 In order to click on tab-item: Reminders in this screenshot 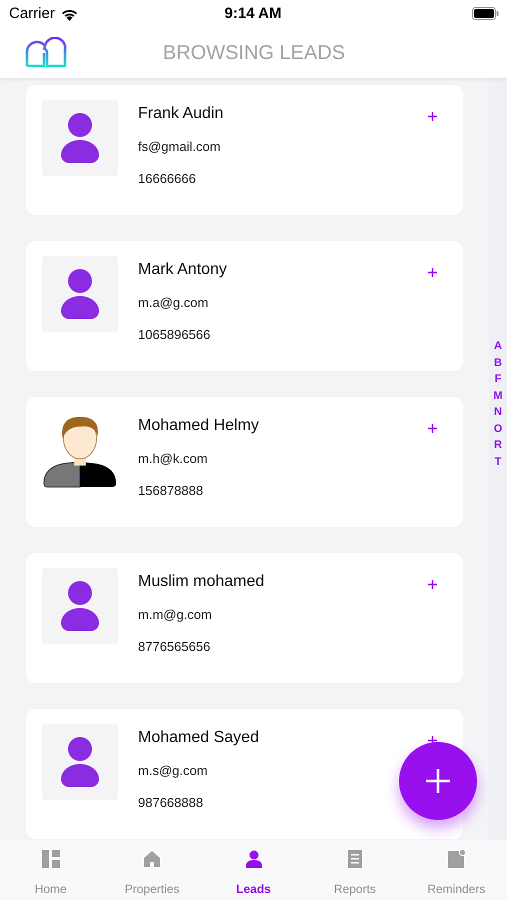, I will do `click(456, 870)`.